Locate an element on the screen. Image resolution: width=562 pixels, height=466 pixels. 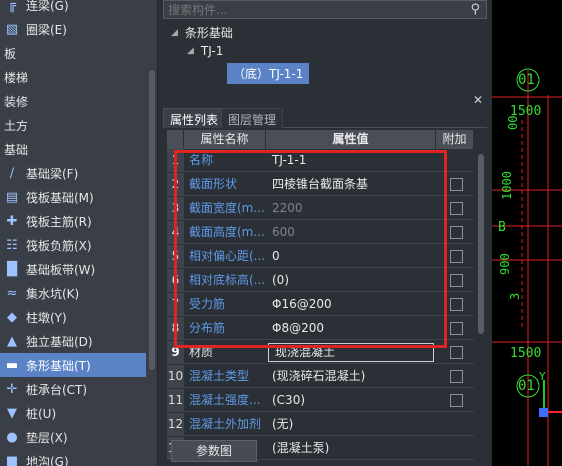
tree-item: ∕ 基础梁(F) is located at coordinates (73, 173).